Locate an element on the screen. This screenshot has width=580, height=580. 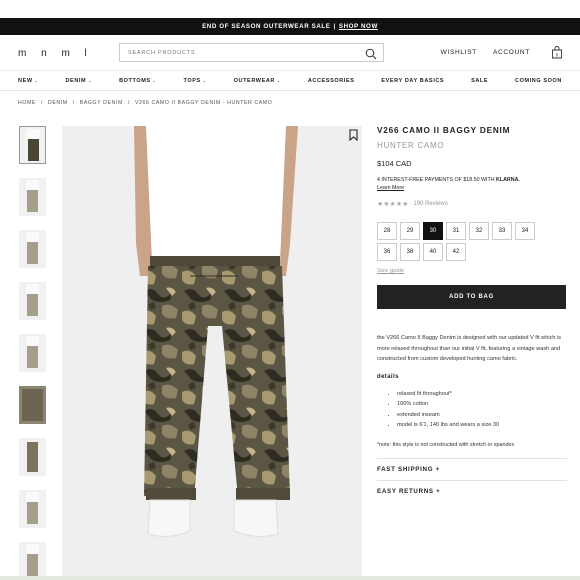
nav-item-coming-soon: COMING SOON is located at coordinates (538, 81).